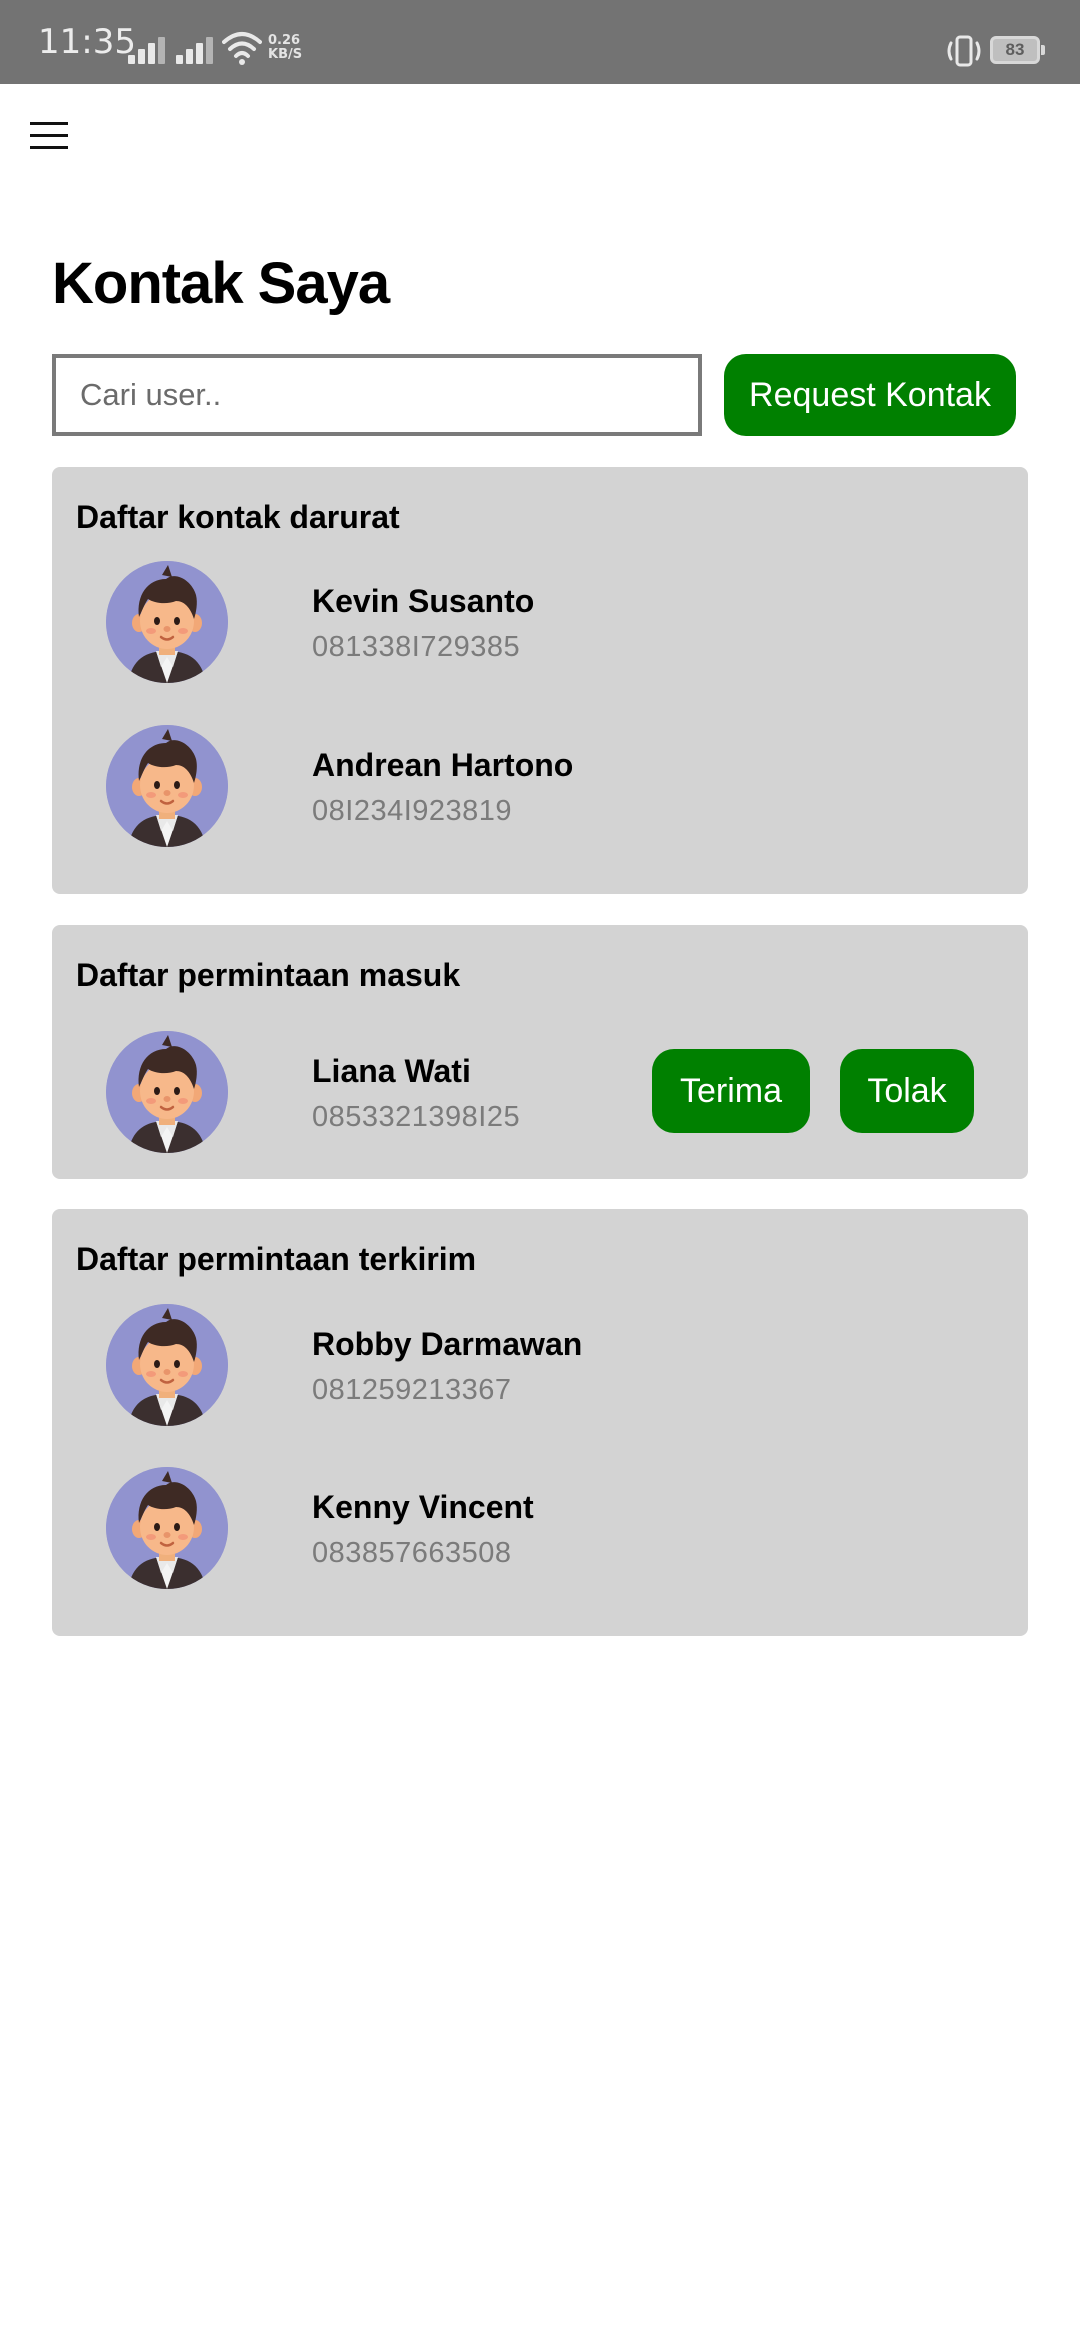 This screenshot has width=1080, height=2340. Describe the element at coordinates (540, 42) in the screenshot. I see `status-bar: 11:35 0.26 KB/S 83` at that location.